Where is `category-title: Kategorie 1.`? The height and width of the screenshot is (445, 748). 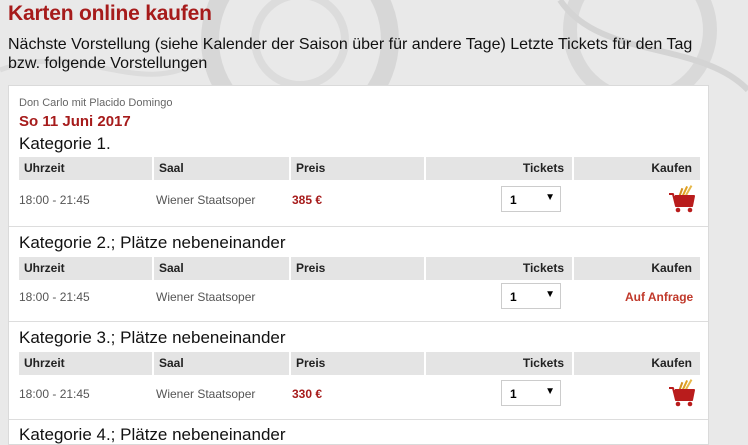
category-title: Kategorie 1. is located at coordinates (65, 143).